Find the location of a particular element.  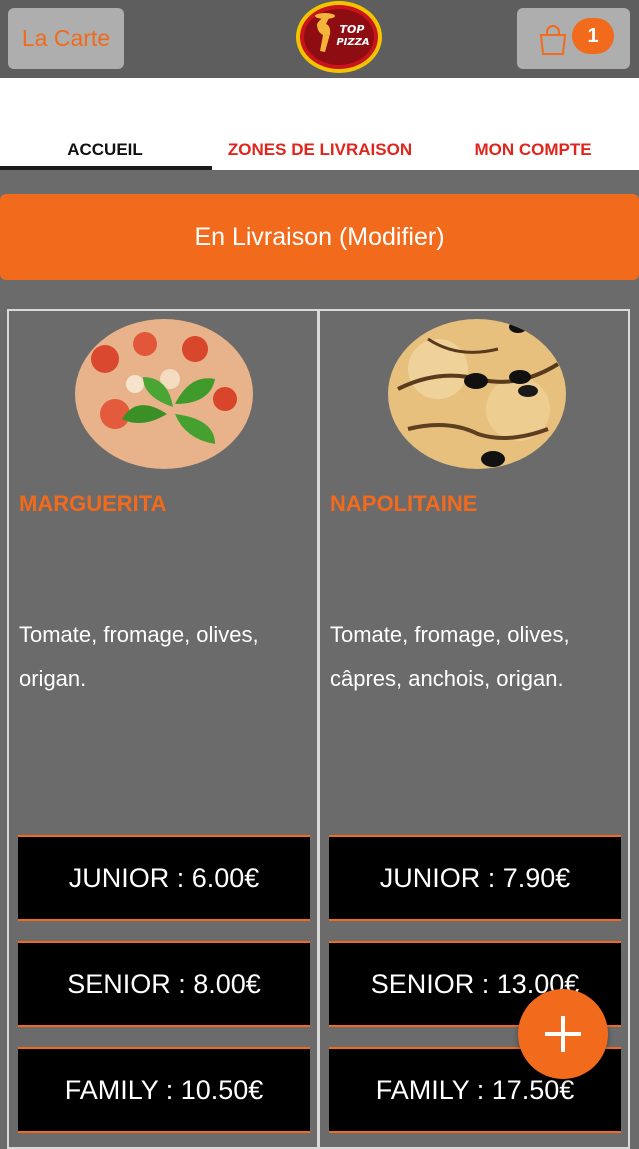

cart-count-badge: 1 is located at coordinates (593, 36).